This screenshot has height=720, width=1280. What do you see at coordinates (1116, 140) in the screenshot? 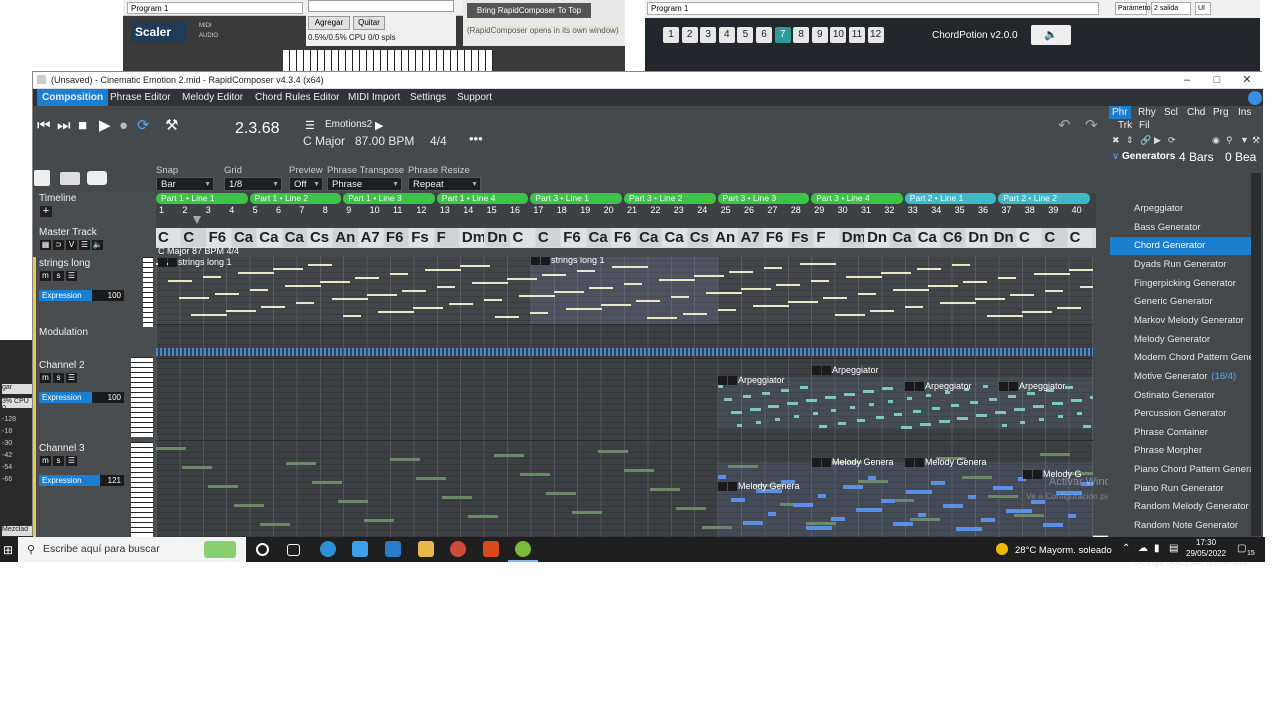
I see `collapse-icon: ✖` at bounding box center [1116, 140].